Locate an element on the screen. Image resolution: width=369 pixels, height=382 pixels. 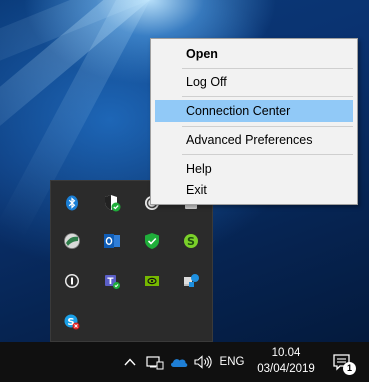
sync-icon is located at coordinates (191, 281).